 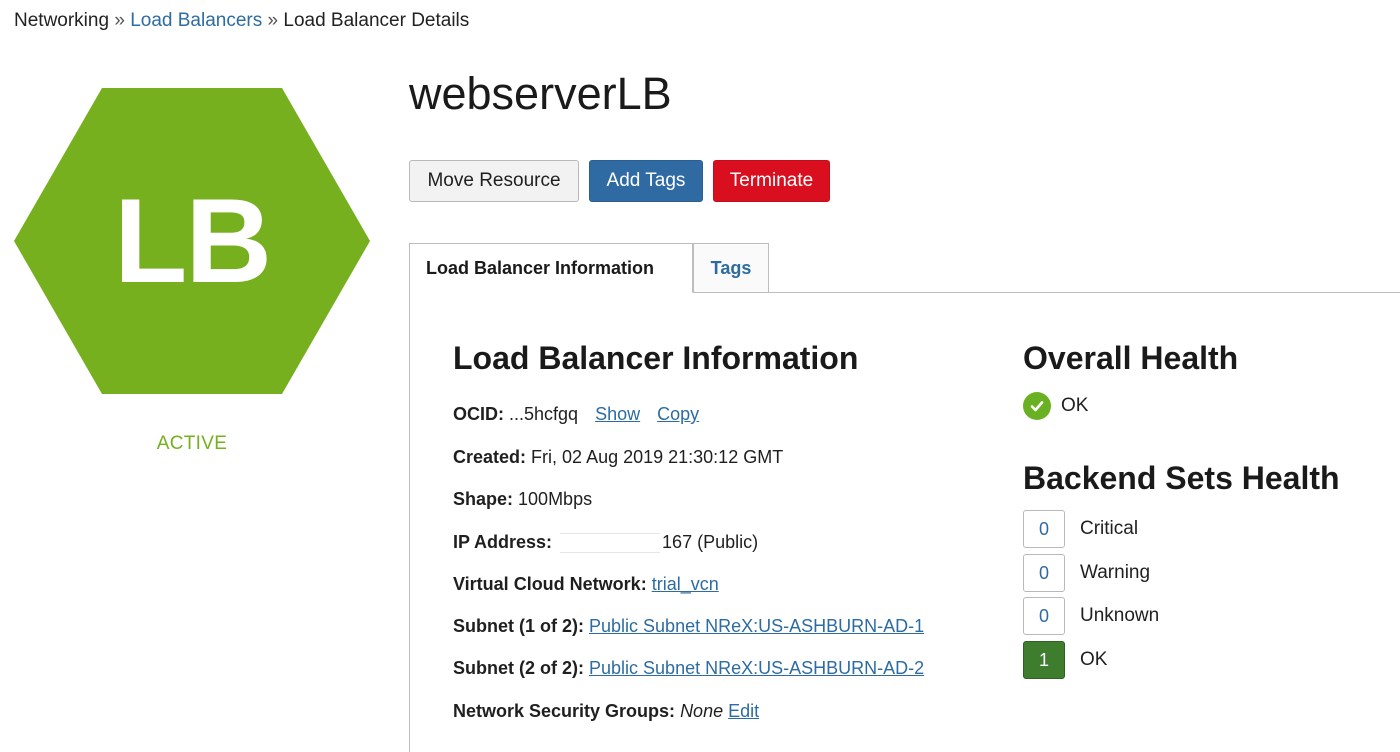 What do you see at coordinates (1044, 660) in the screenshot?
I see `backend-ok-count: 1` at bounding box center [1044, 660].